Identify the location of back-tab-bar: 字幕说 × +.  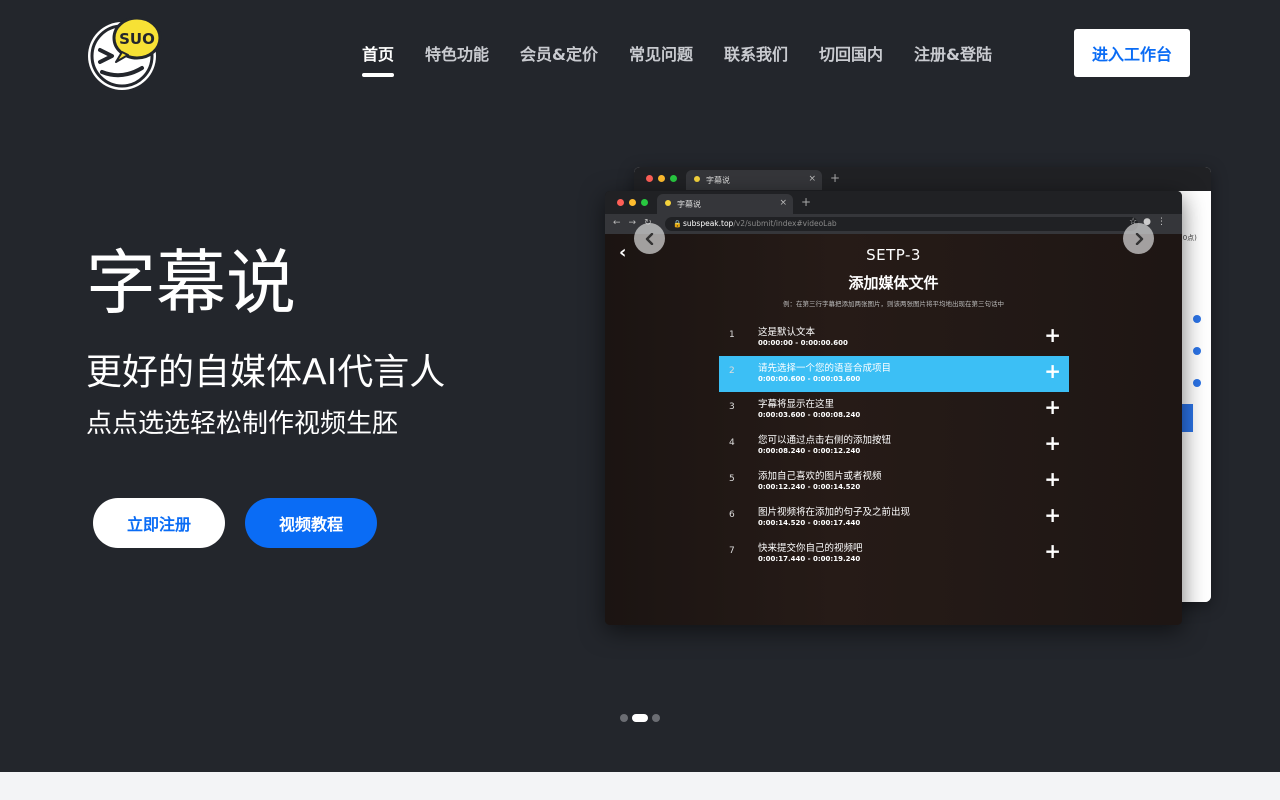
(922, 179).